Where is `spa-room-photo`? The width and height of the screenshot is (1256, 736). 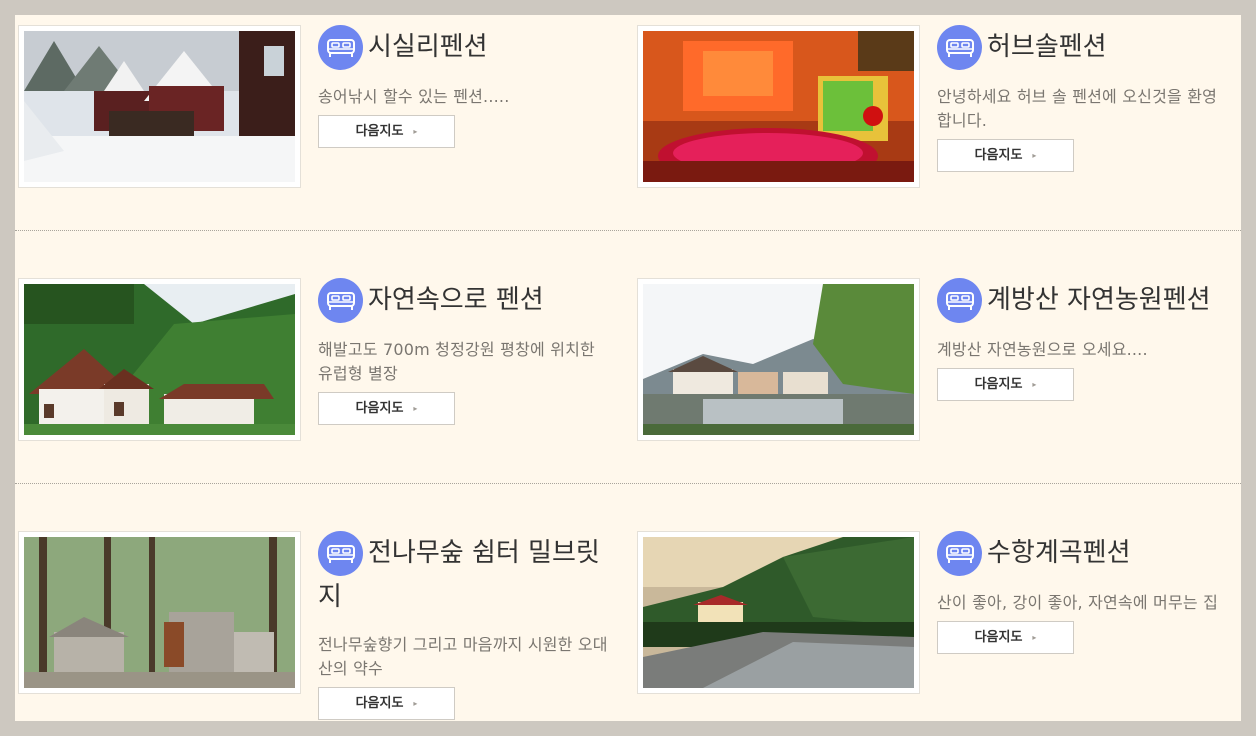 spa-room-photo is located at coordinates (778, 106).